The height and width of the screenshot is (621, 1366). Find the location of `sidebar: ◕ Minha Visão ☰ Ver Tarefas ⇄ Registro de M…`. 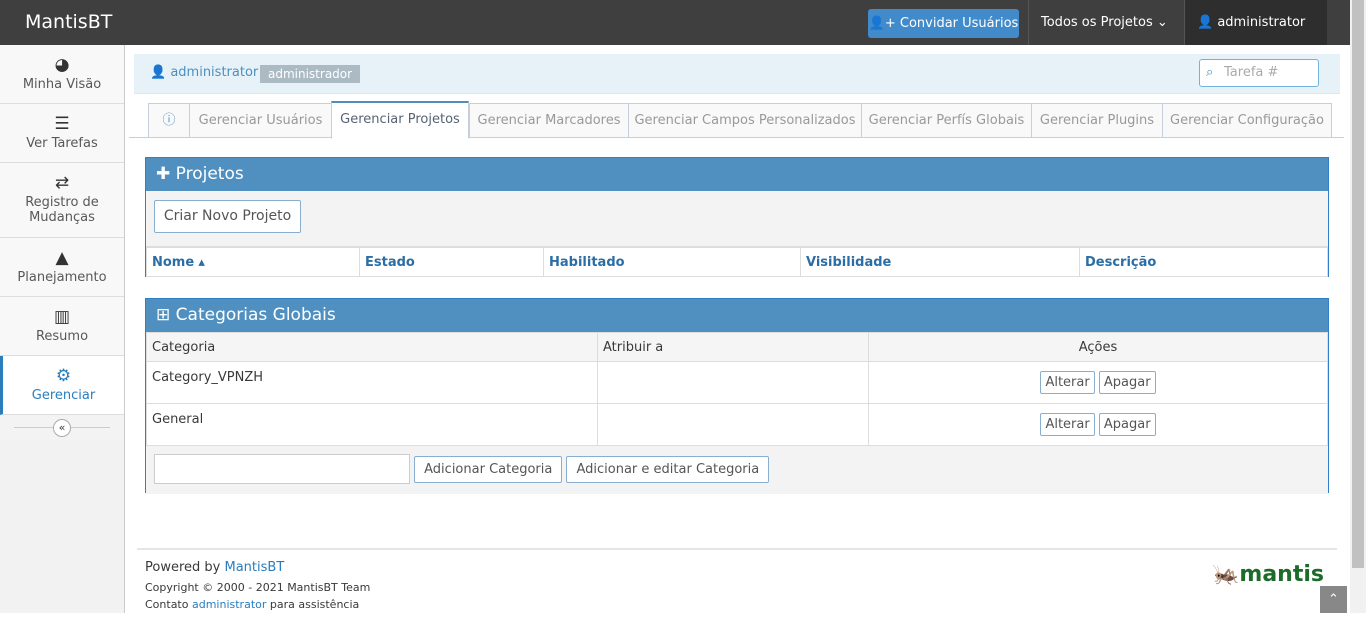

sidebar: ◕ Minha Visão ☰ Ver Tarefas ⇄ Registro de M… is located at coordinates (62, 329).